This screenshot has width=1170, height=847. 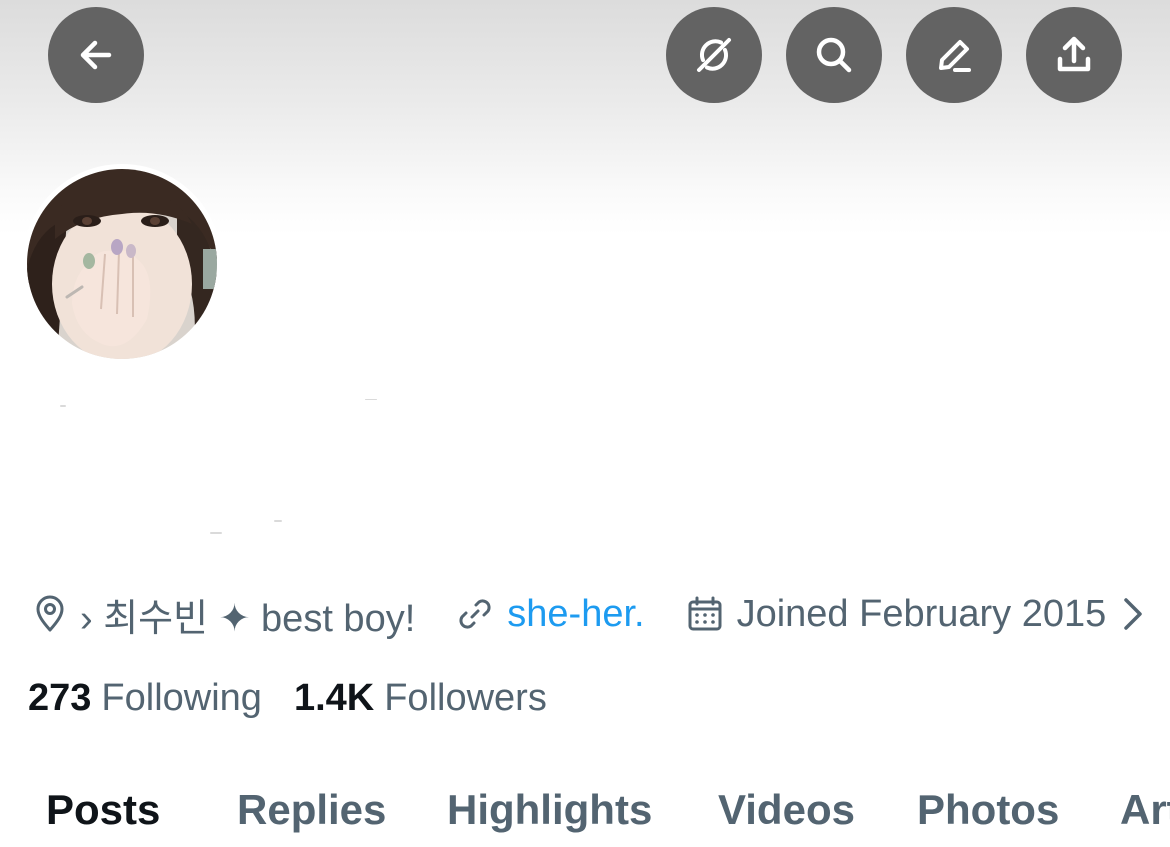 I want to click on following-link: 273 Following, so click(x=145, y=698).